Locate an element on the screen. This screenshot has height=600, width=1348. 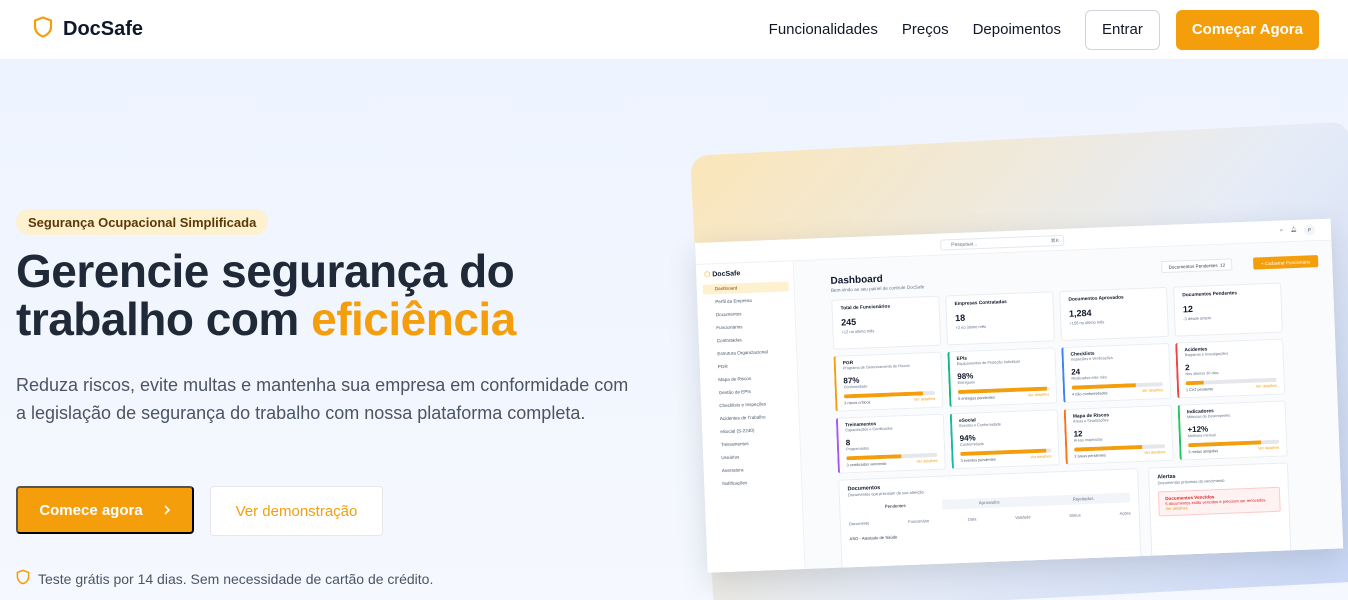
preview-stat-card: Documentos Pendentes 12 -3 desde ontem is located at coordinates (1228, 309).